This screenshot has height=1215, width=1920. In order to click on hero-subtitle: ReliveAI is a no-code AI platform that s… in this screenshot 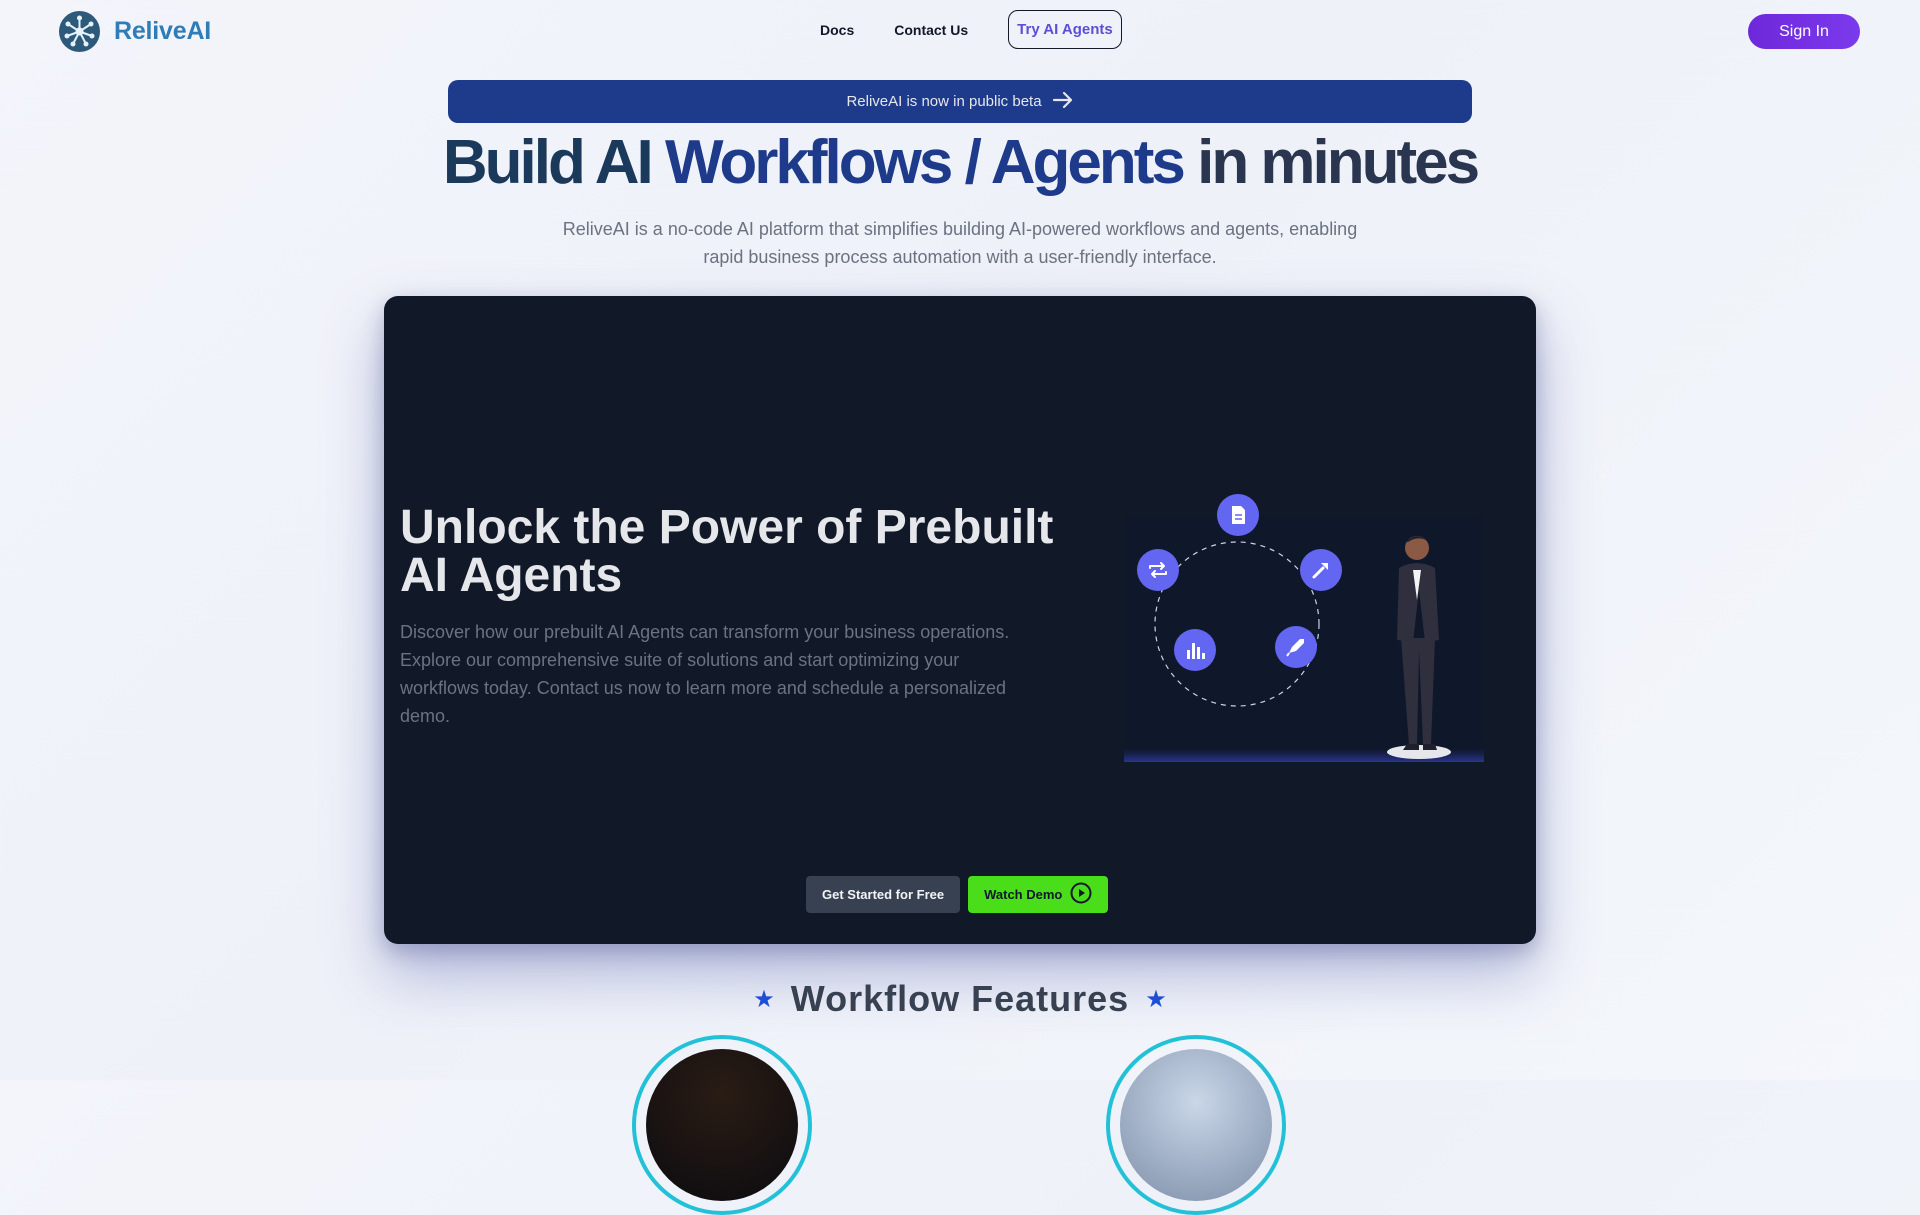, I will do `click(960, 243)`.